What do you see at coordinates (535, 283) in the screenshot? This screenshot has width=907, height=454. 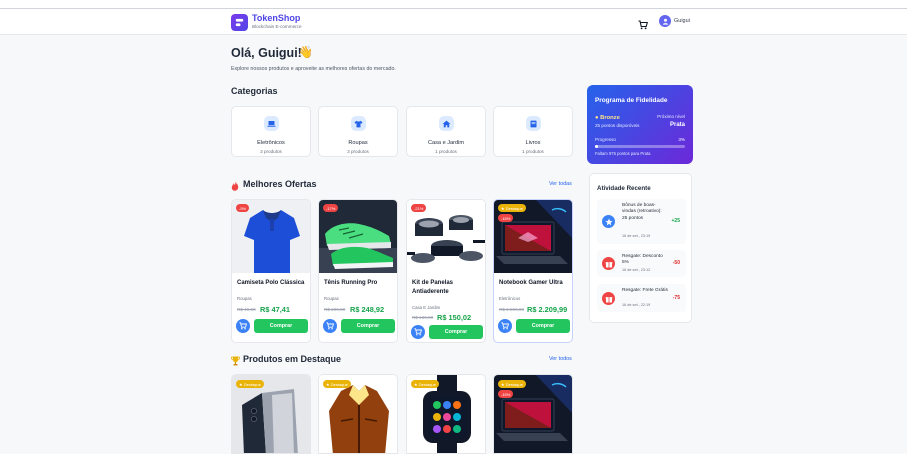 I see `product-name: Notebook Gamer Ultra` at bounding box center [535, 283].